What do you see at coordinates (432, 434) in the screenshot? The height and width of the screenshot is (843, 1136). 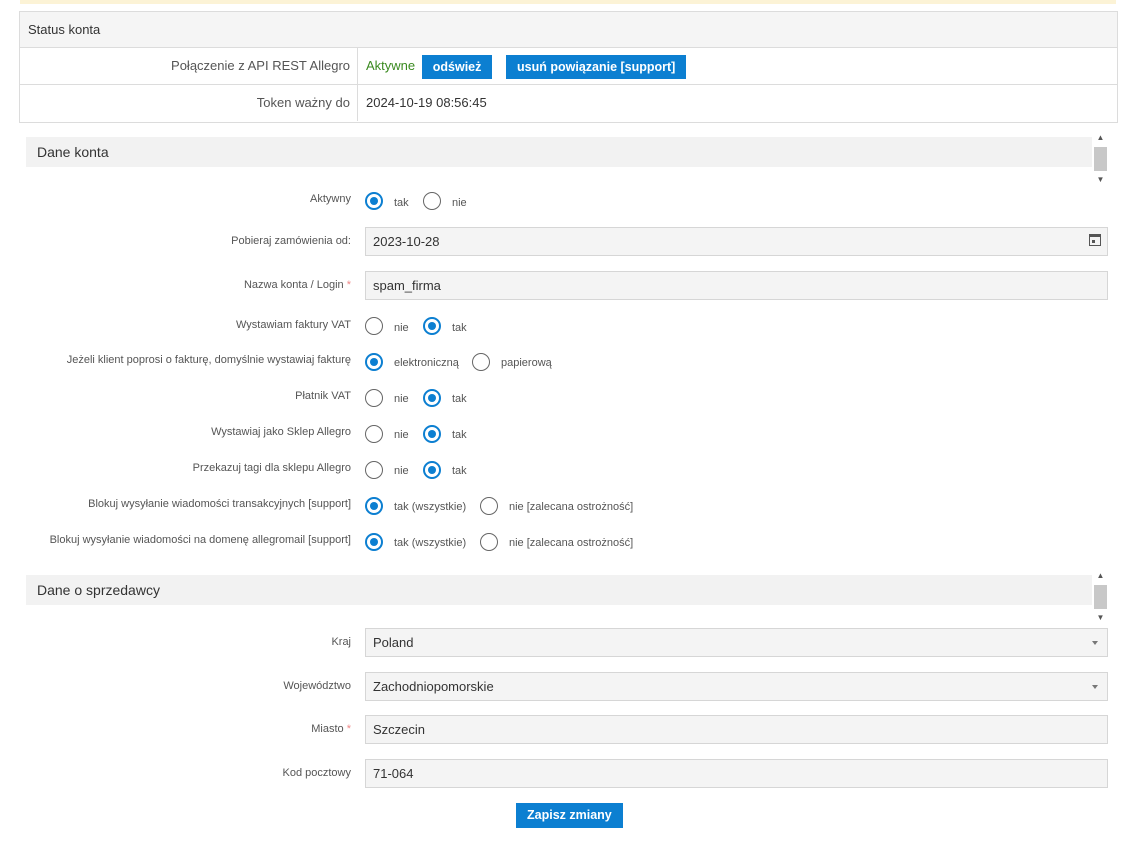 I see `shop-yes-radio` at bounding box center [432, 434].